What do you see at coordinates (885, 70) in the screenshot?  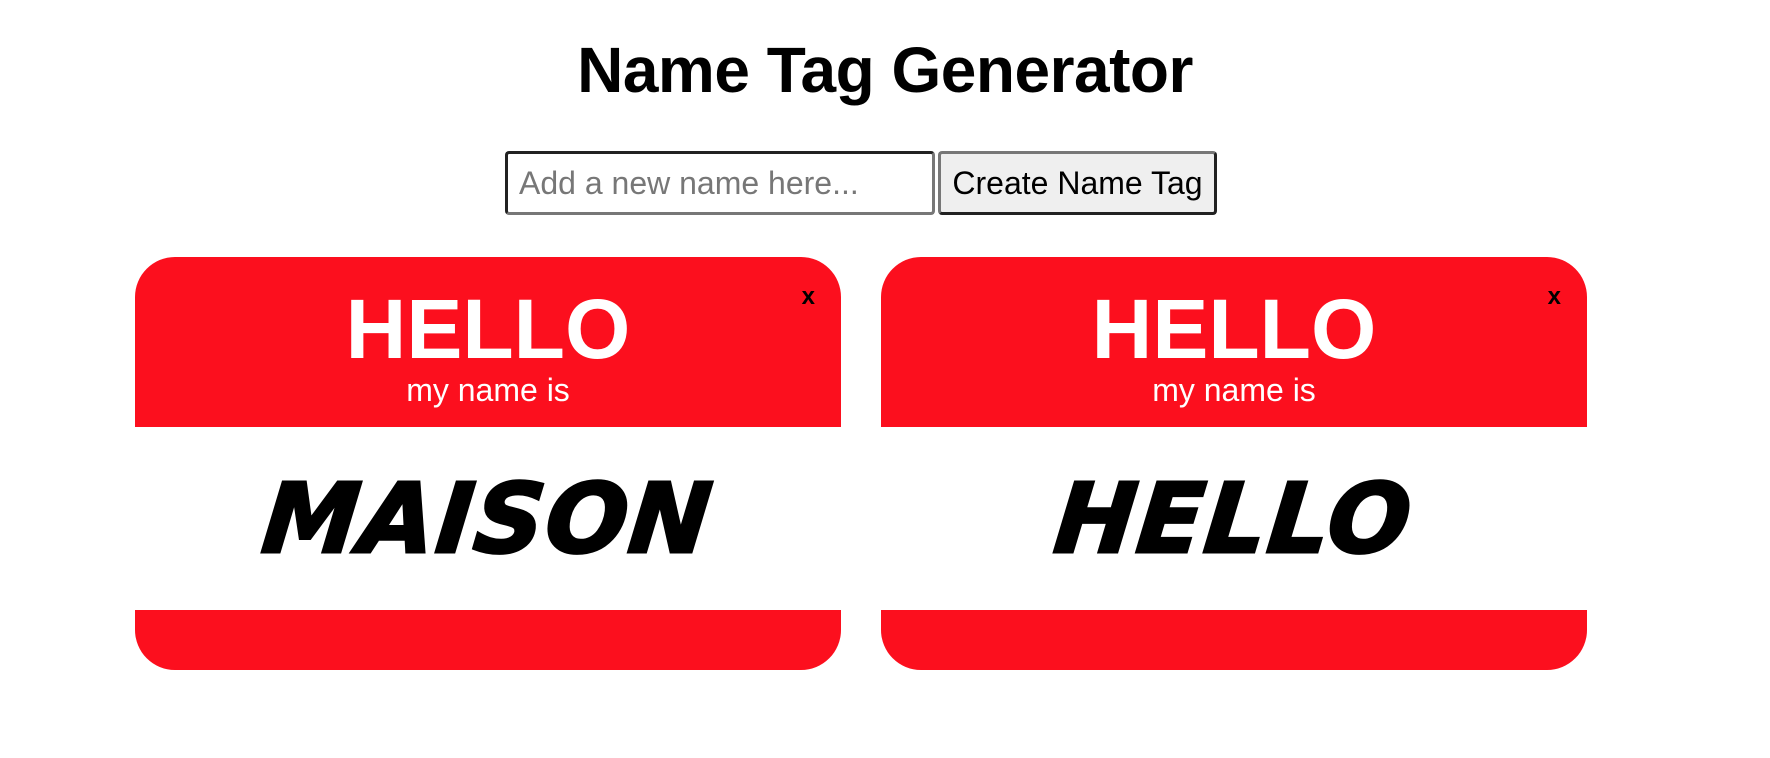 I see `page-title: Name Tag Generator` at bounding box center [885, 70].